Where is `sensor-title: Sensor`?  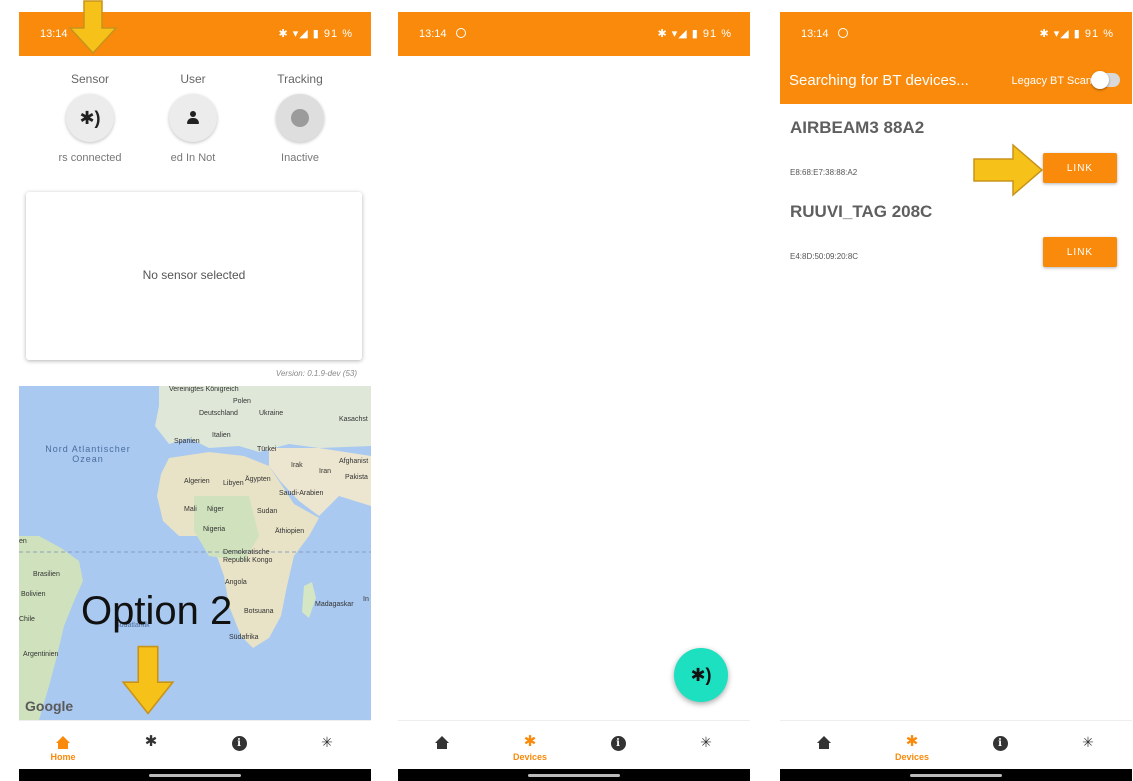 sensor-title: Sensor is located at coordinates (90, 79).